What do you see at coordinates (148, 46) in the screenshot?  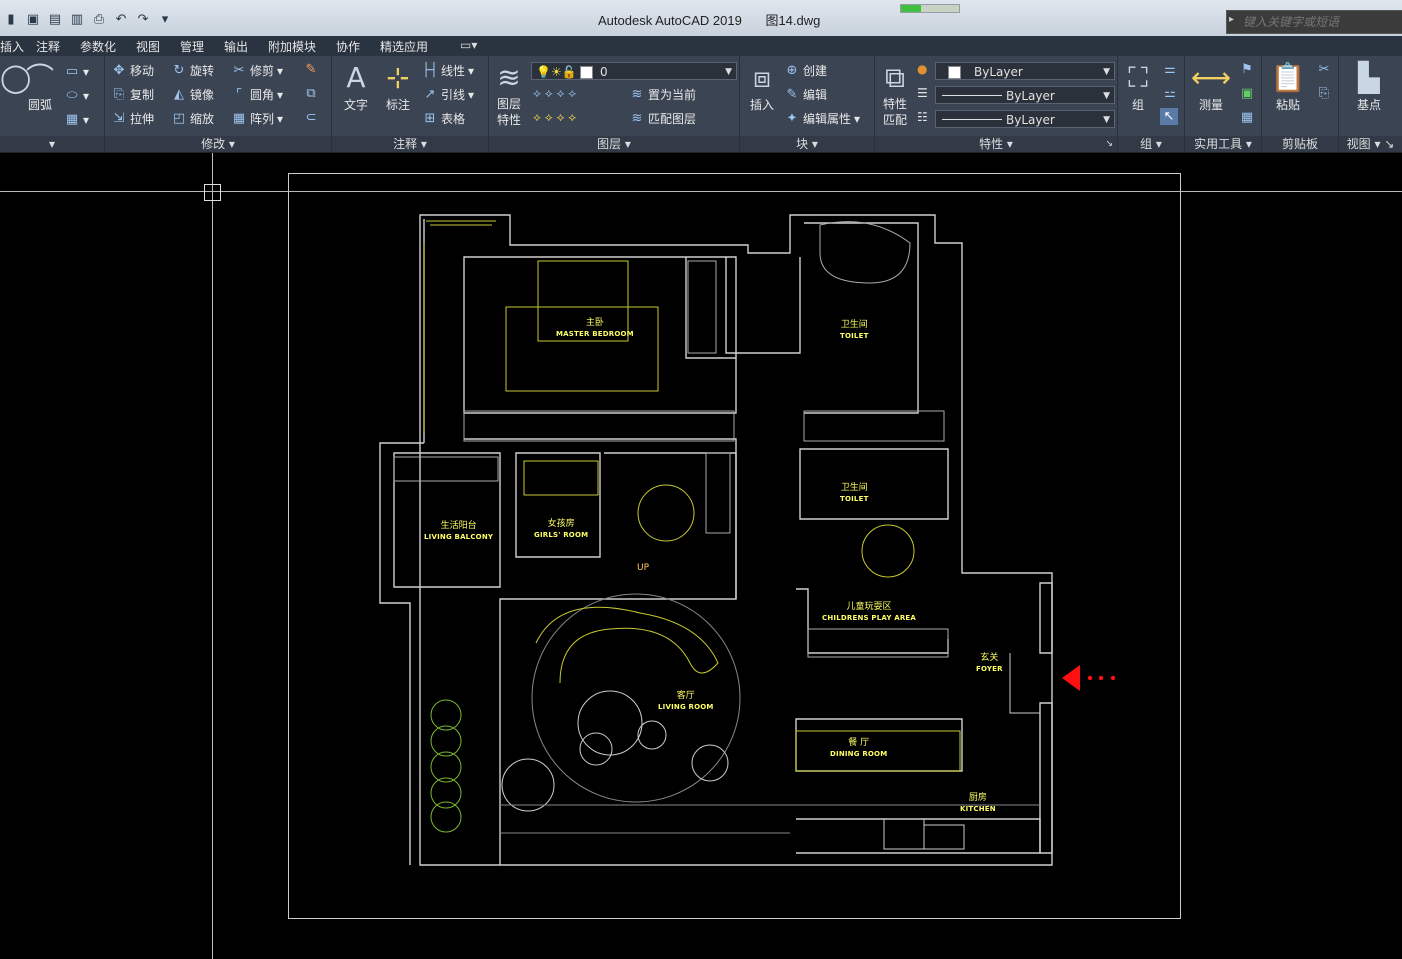 I see `tab-view: 视图` at bounding box center [148, 46].